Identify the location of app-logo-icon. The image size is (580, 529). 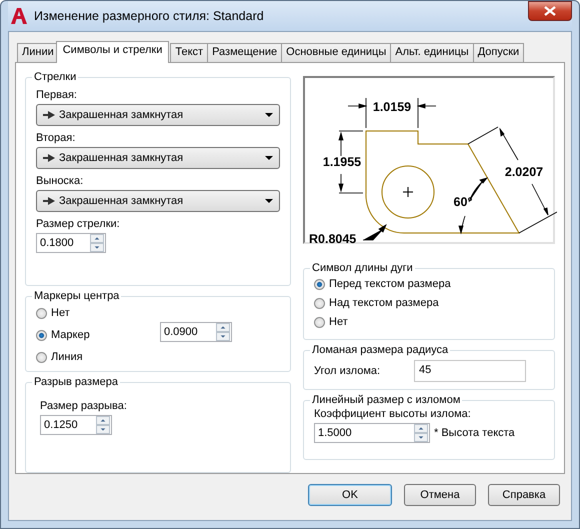
(19, 16).